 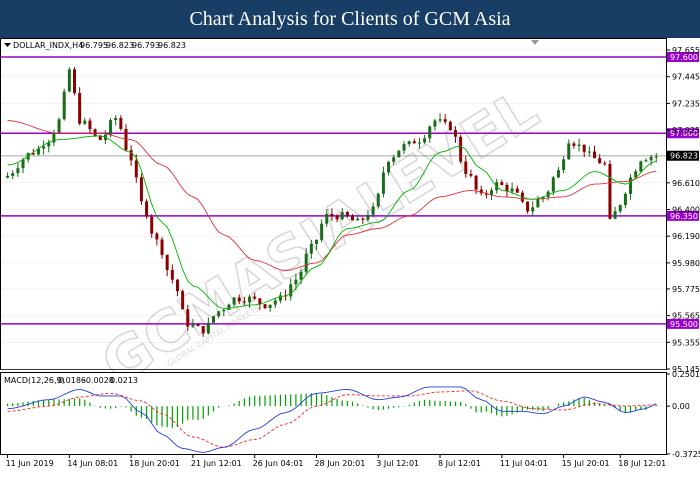 I want to click on macd-header: MACD(12,26,9) 0.0186 -0.0028 0.0213, so click(x=71, y=380).